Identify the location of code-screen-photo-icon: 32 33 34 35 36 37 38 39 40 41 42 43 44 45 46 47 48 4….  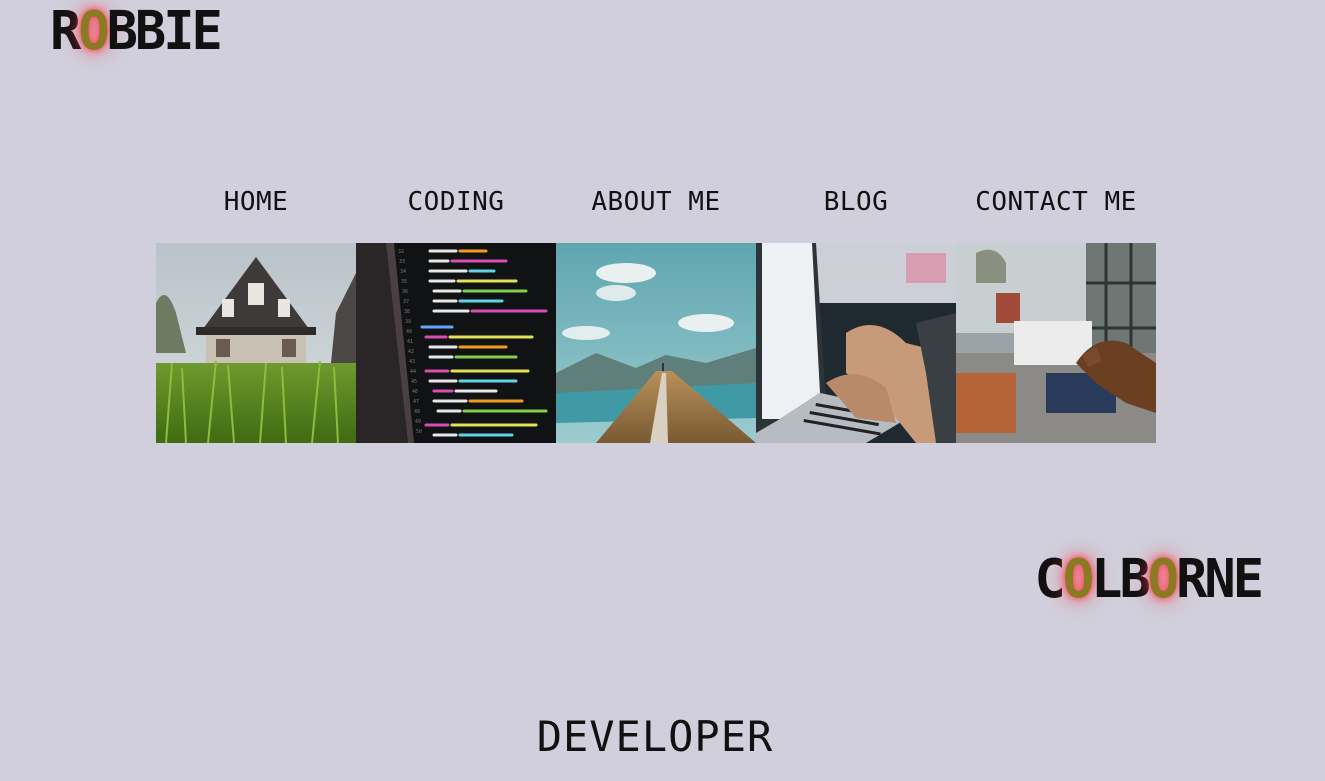
(456, 343).